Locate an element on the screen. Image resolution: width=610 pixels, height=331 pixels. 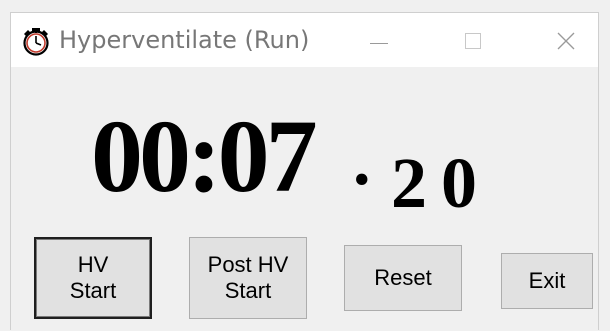
timer-hundredths: 20 is located at coordinates (441, 183).